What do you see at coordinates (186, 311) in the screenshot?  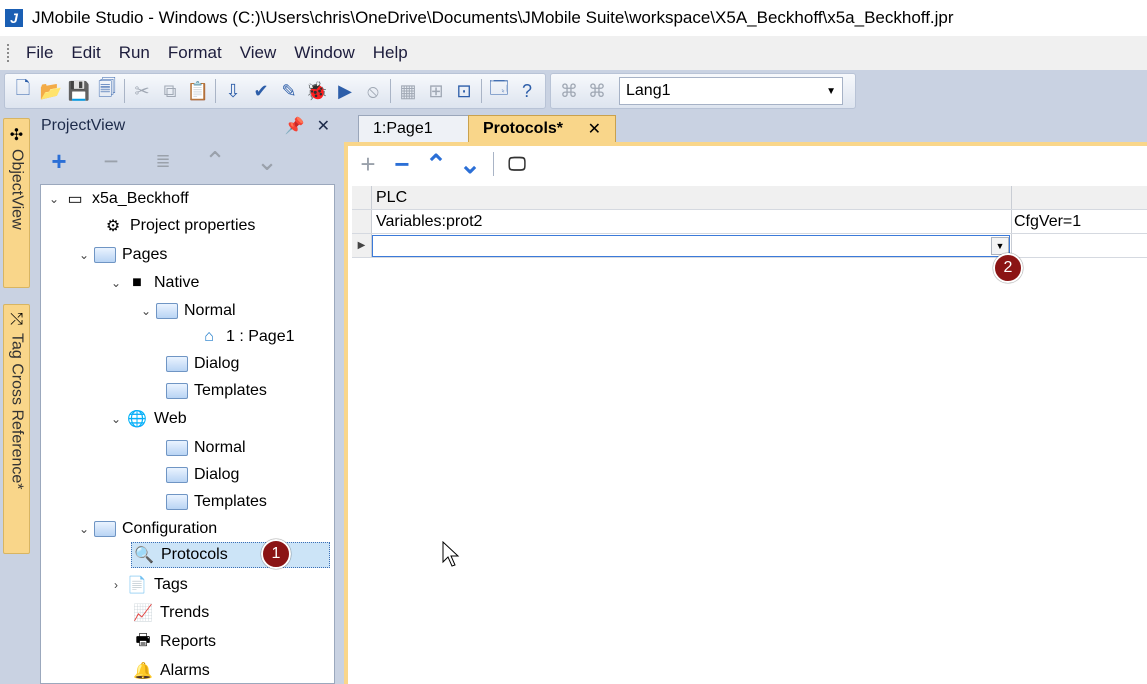 I see `tree-node-native-normal: ⌄ Normal` at bounding box center [186, 311].